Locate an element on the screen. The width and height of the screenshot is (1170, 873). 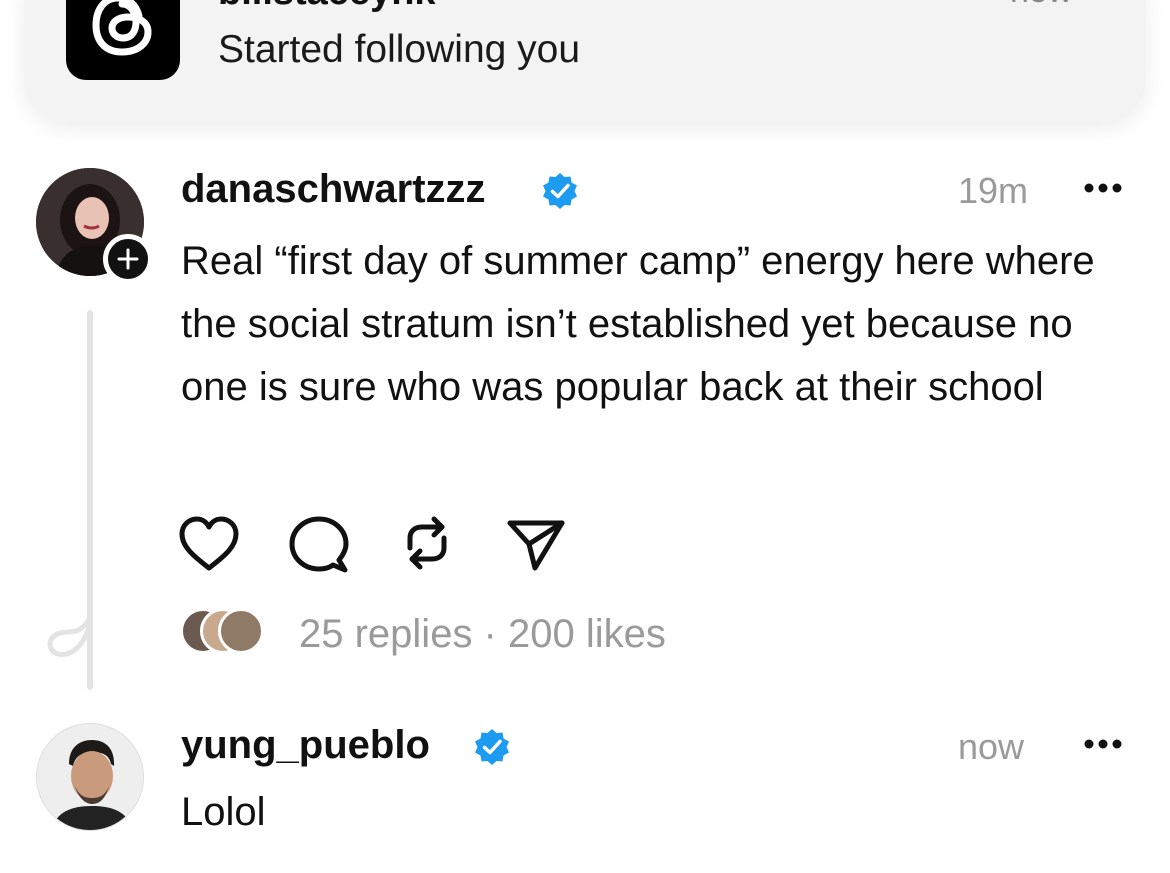
notification-username: billstaceyhk is located at coordinates (327, 7).